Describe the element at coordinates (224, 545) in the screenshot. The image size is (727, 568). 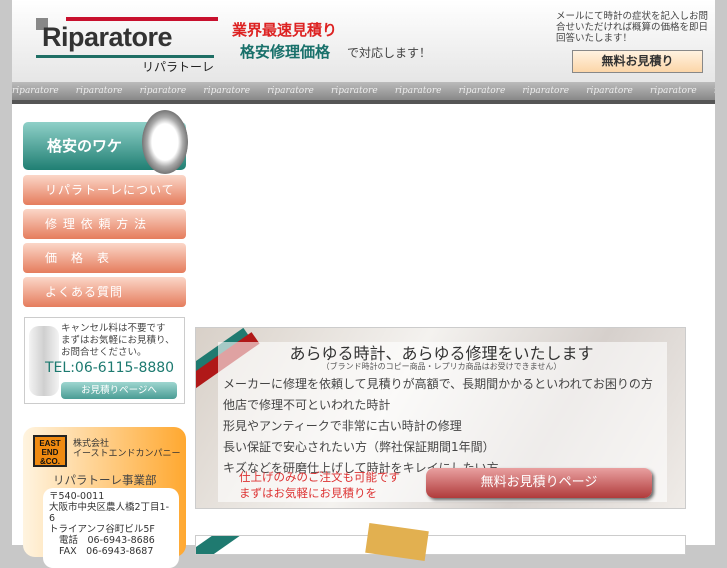
I see `ribbon-decoration` at that location.